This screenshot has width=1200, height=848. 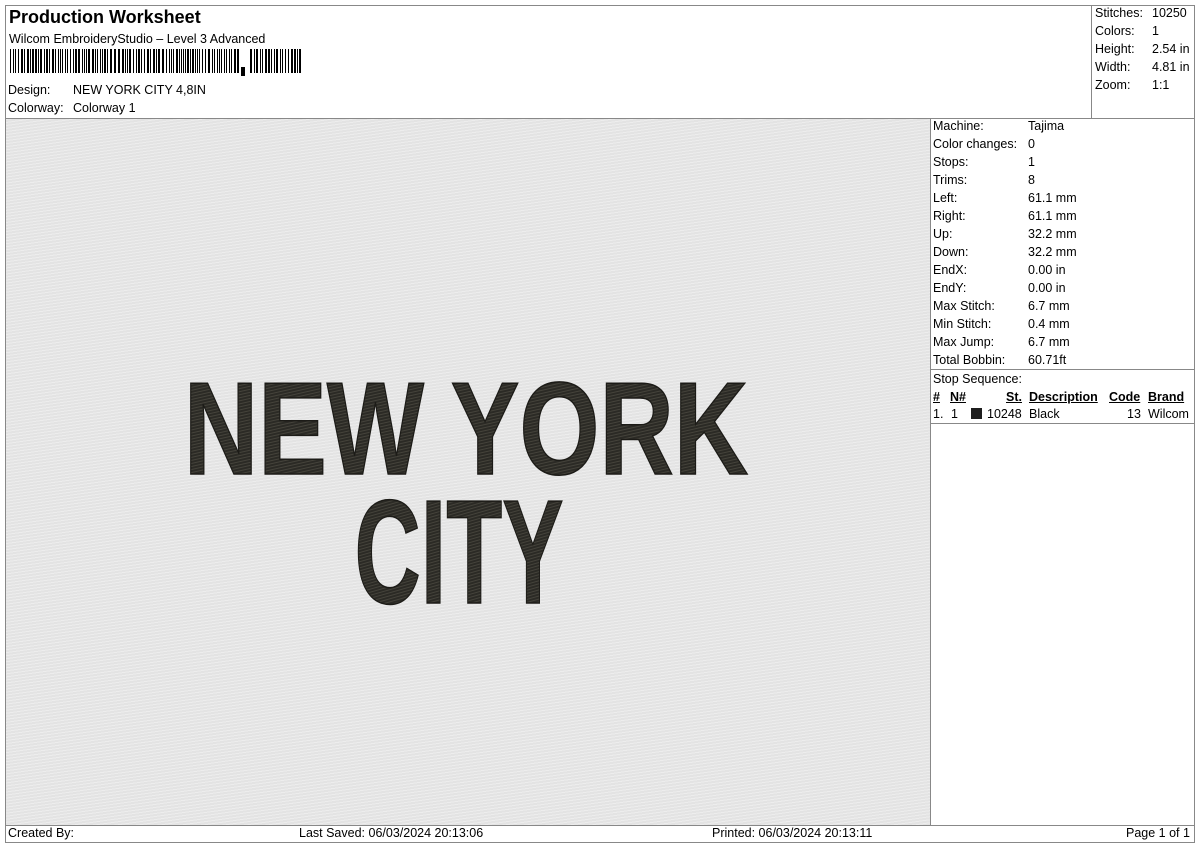 What do you see at coordinates (1113, 67) in the screenshot?
I see `width-label: Width:` at bounding box center [1113, 67].